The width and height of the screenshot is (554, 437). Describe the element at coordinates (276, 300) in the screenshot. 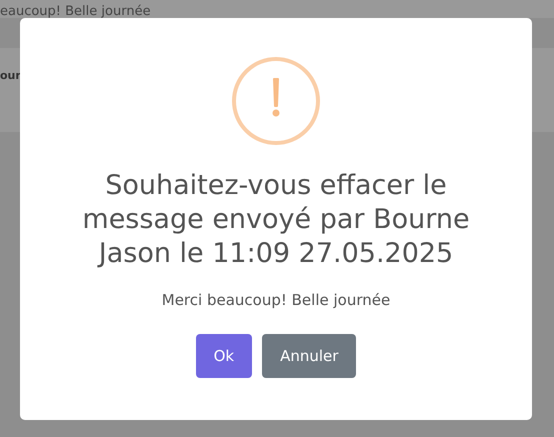

I see `dialog-message: Merci beaucoup! Belle journée` at that location.